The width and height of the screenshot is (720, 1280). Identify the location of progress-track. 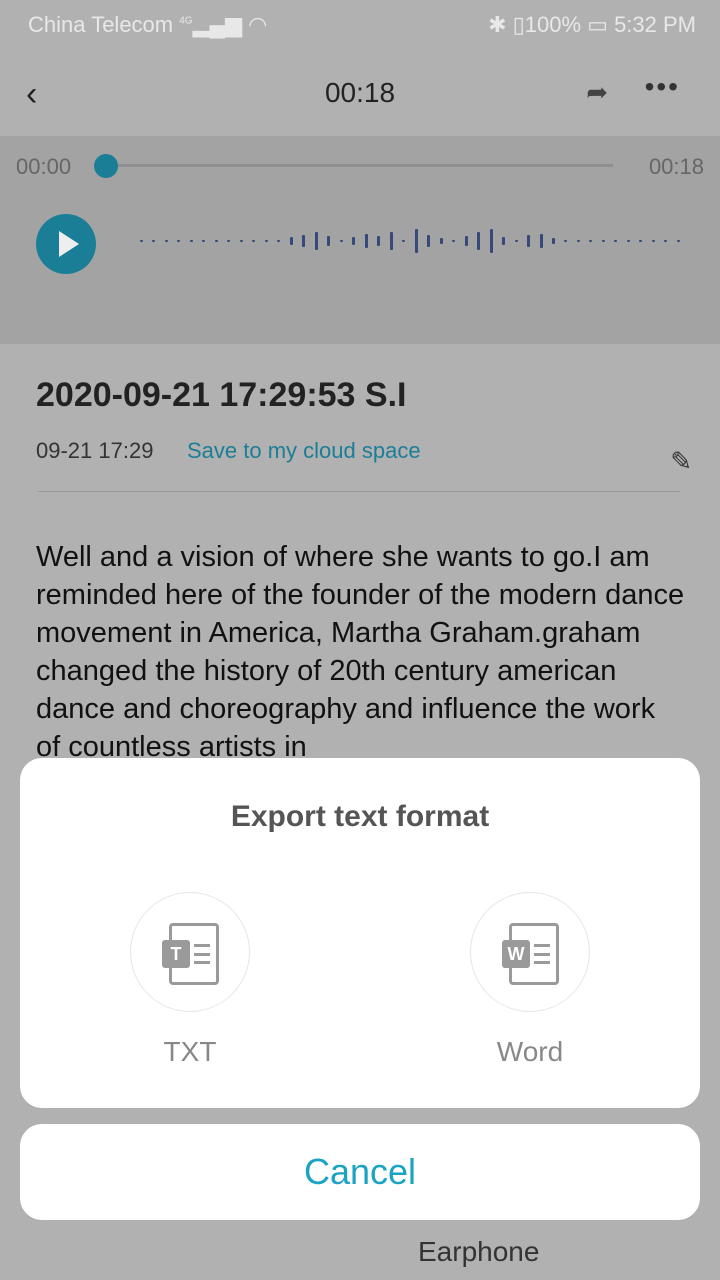
(358, 165).